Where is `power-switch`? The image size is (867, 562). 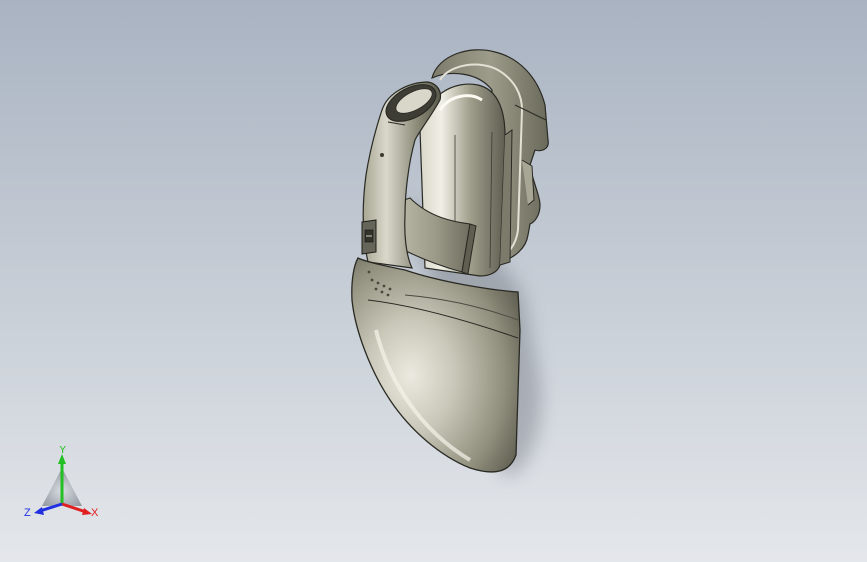 power-switch is located at coordinates (369, 237).